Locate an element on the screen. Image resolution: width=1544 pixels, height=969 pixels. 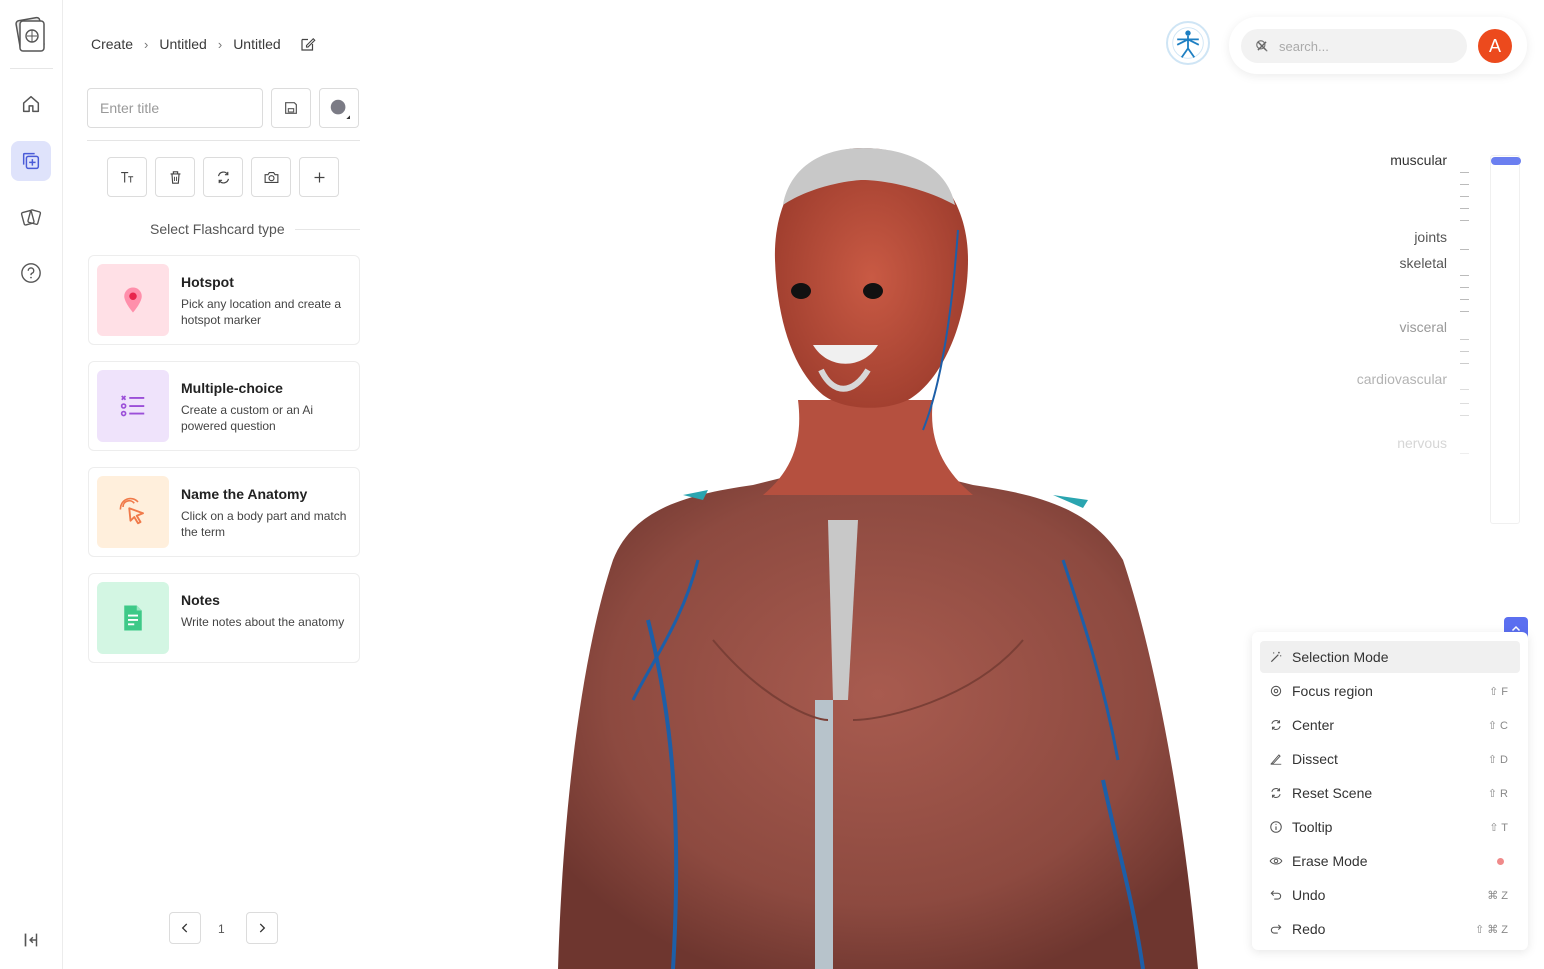
vitruvian-man-icon is located at coordinates (1188, 43).